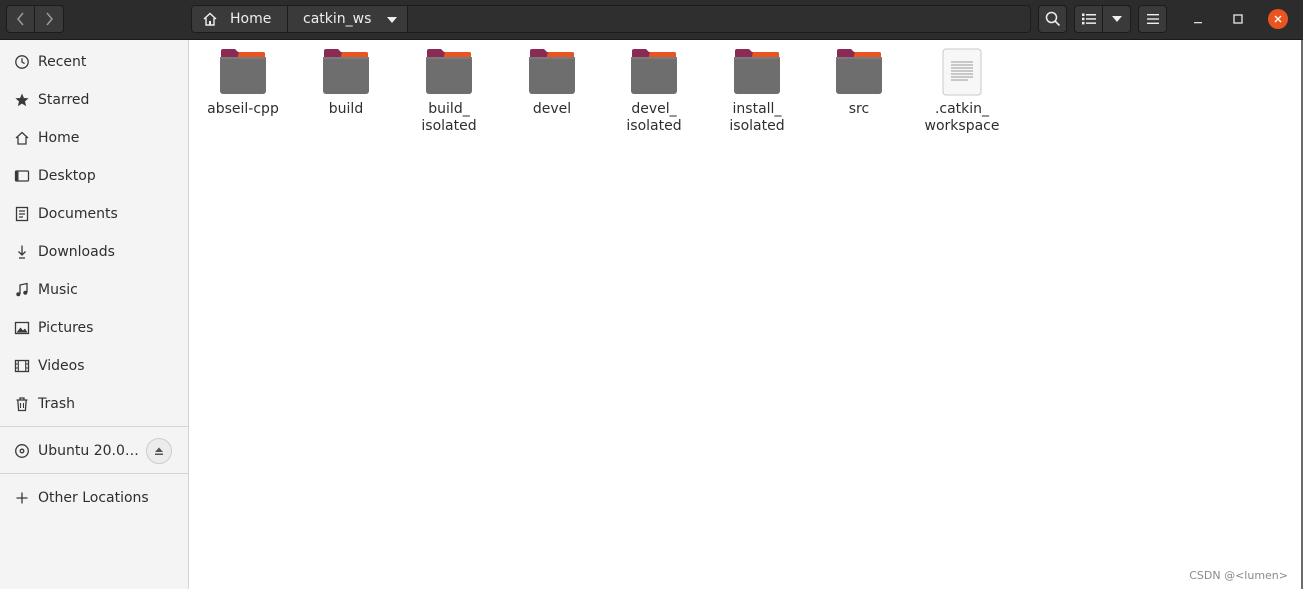  I want to click on sidebar-item-pictures: Pictures, so click(94, 328).